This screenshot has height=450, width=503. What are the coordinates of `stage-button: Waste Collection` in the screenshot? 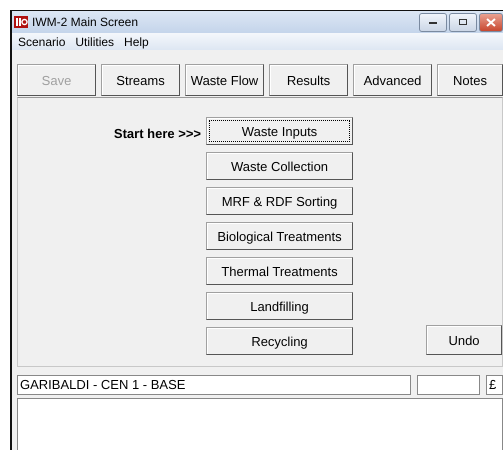 It's located at (279, 166).